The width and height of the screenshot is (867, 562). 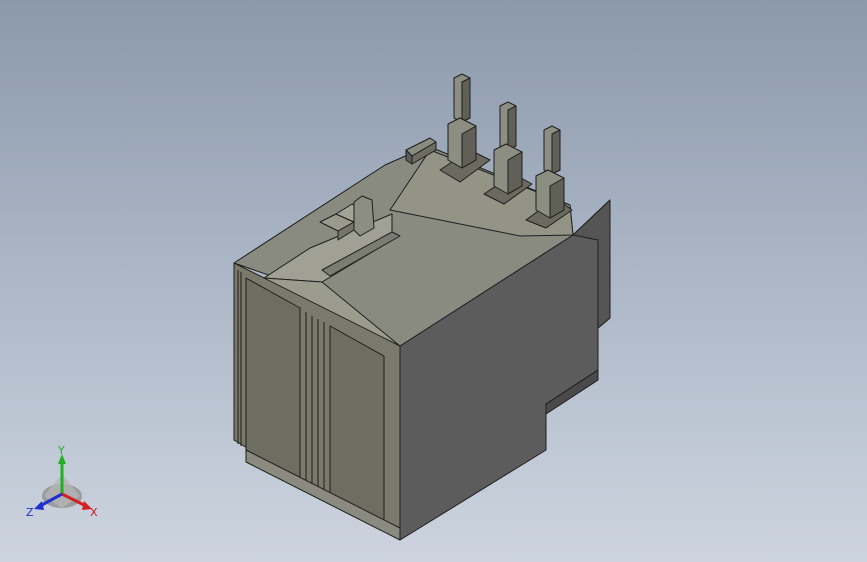 What do you see at coordinates (357, 423) in the screenshot?
I see `front-panel-right` at bounding box center [357, 423].